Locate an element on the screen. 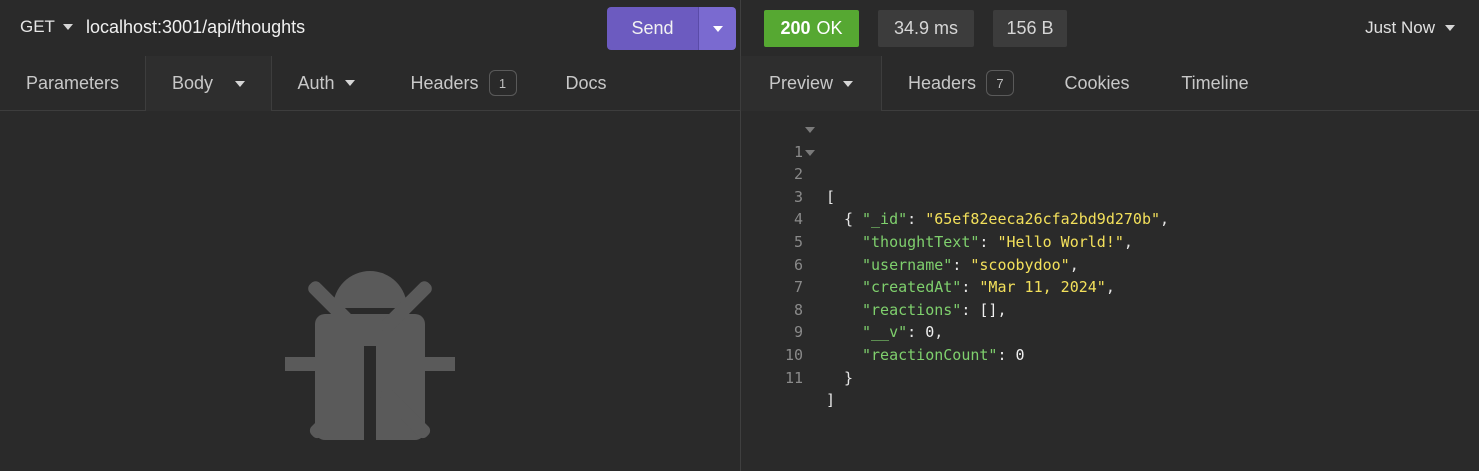 The width and height of the screenshot is (1479, 471). code-text: "thoughtText": "Hello World!", is located at coordinates (997, 241).